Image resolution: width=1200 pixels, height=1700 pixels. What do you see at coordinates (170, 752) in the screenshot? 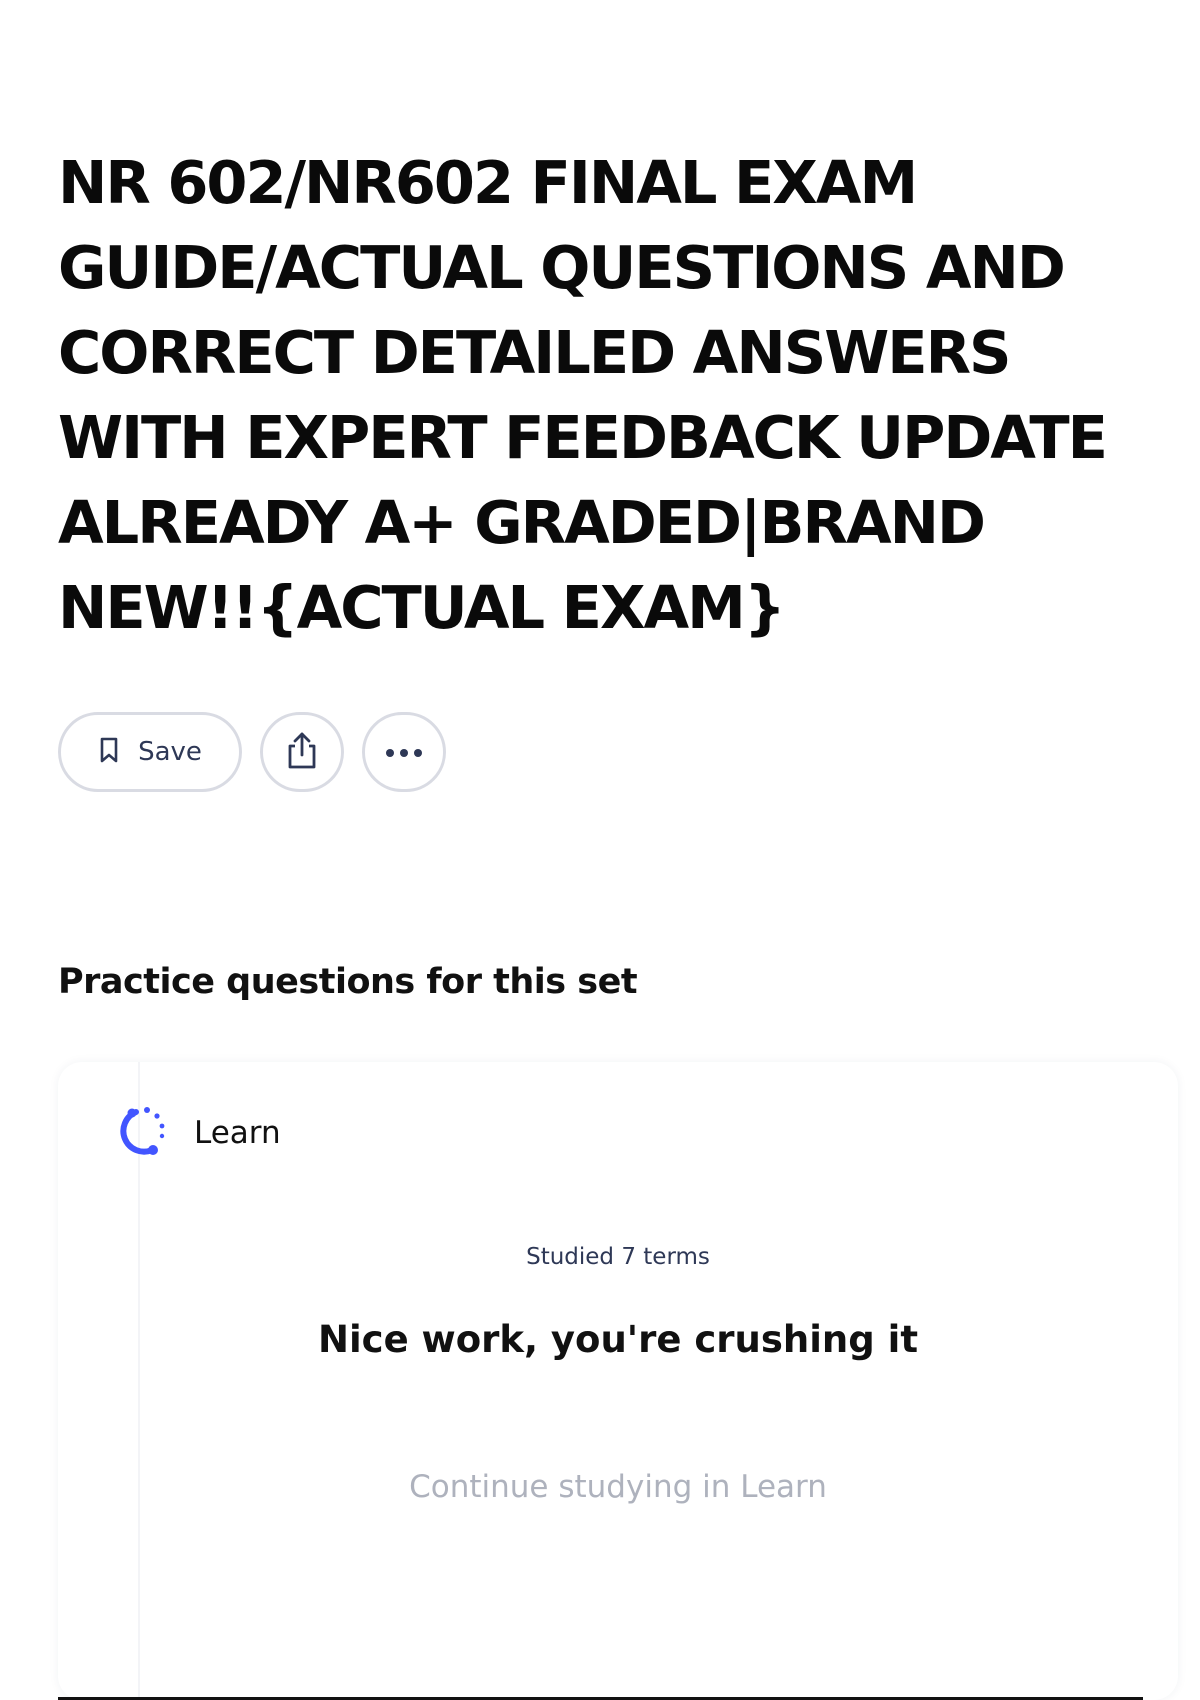
I see `save-label: Save` at bounding box center [170, 752].